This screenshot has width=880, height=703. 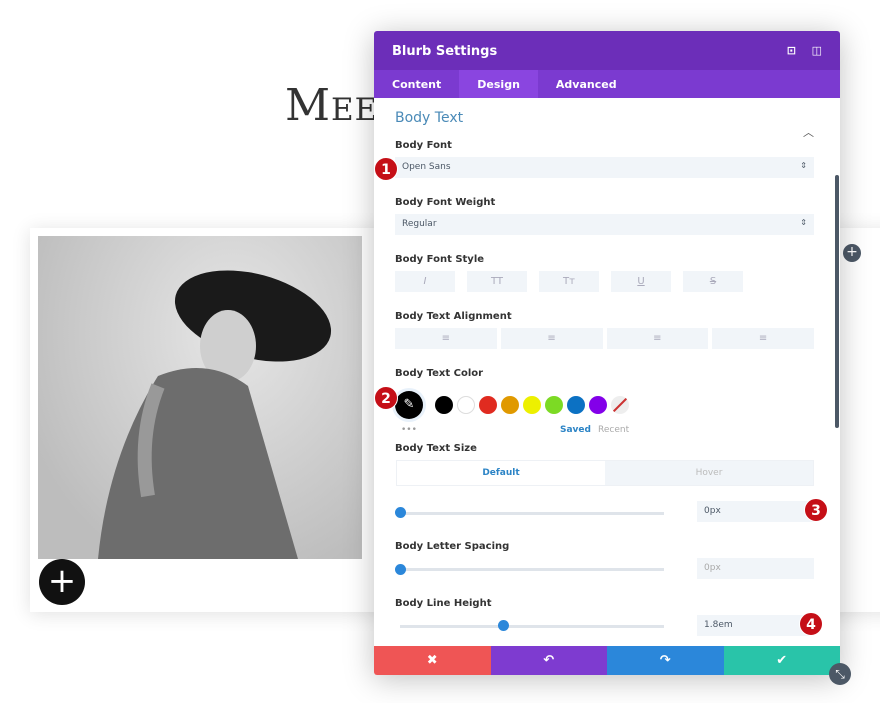 What do you see at coordinates (423, 145) in the screenshot?
I see `body-font-label: Body Font` at bounding box center [423, 145].